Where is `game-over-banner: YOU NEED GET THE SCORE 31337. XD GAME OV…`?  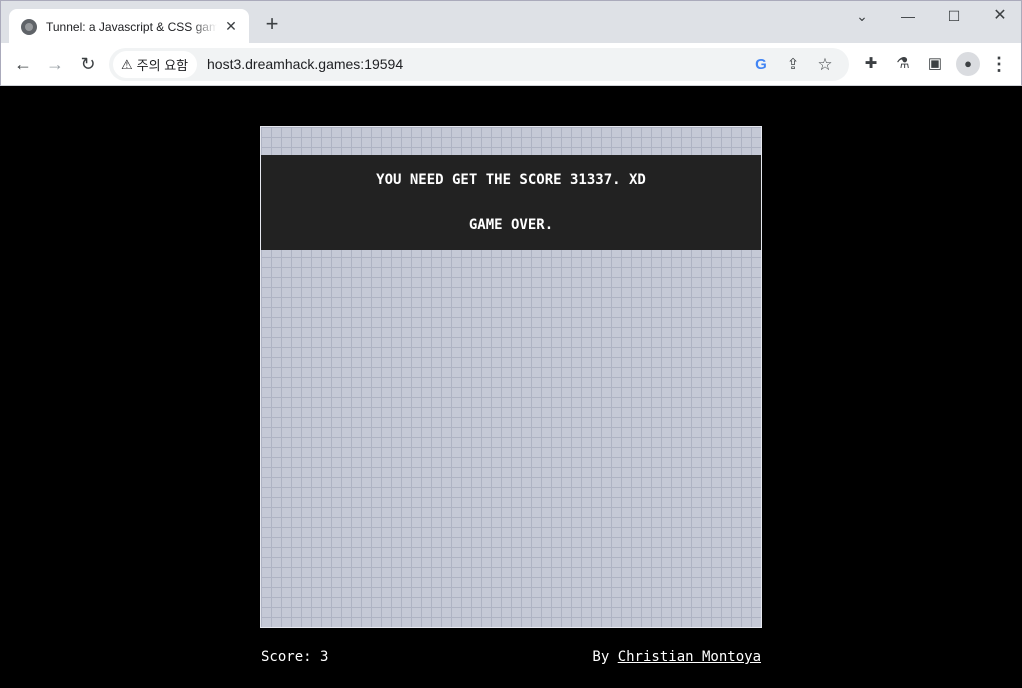
game-over-banner: YOU NEED GET THE SCORE 31337. XD GAME OV… is located at coordinates (511, 202).